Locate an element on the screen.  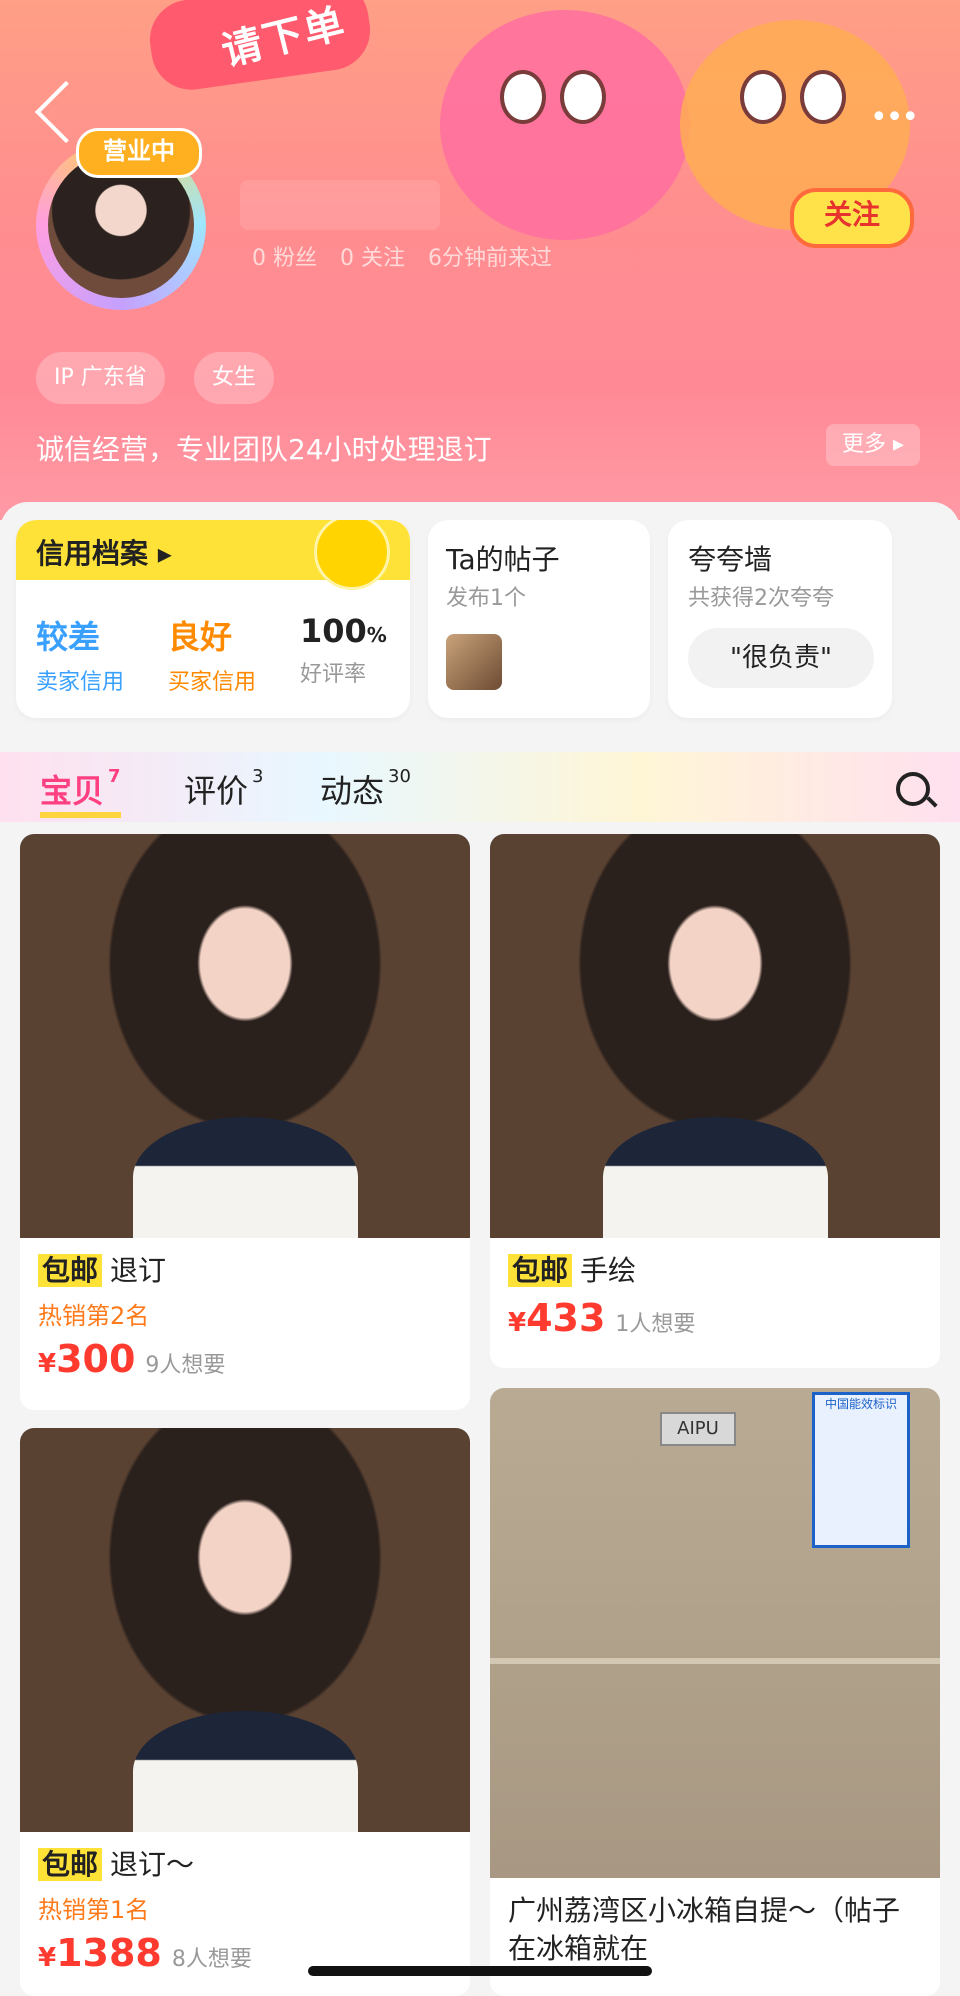
praise-count: 共获得2次夸夸 is located at coordinates (761, 598).